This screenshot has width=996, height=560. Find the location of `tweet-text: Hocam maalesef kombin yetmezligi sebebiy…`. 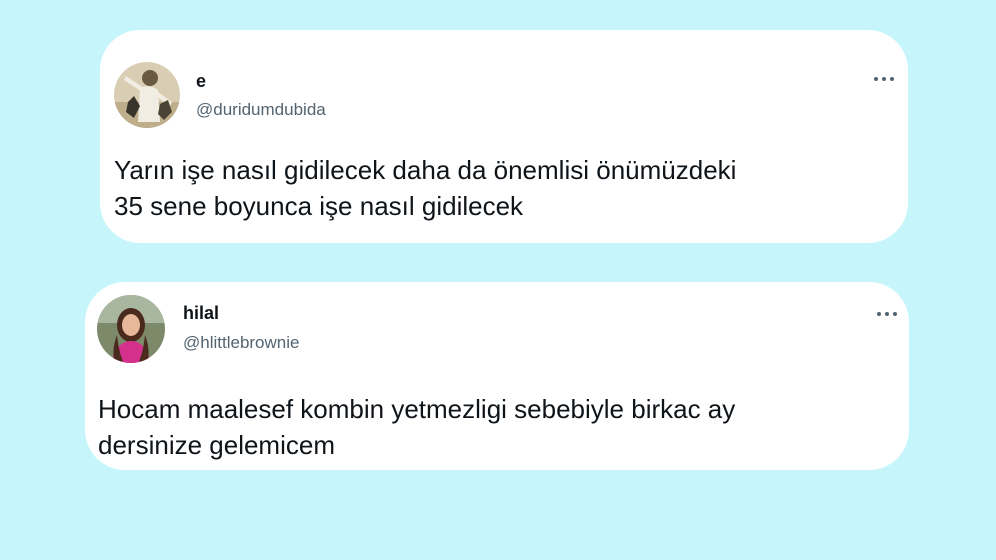

tweet-text: Hocam maalesef kombin yetmezligi sebebiy… is located at coordinates (498, 427).